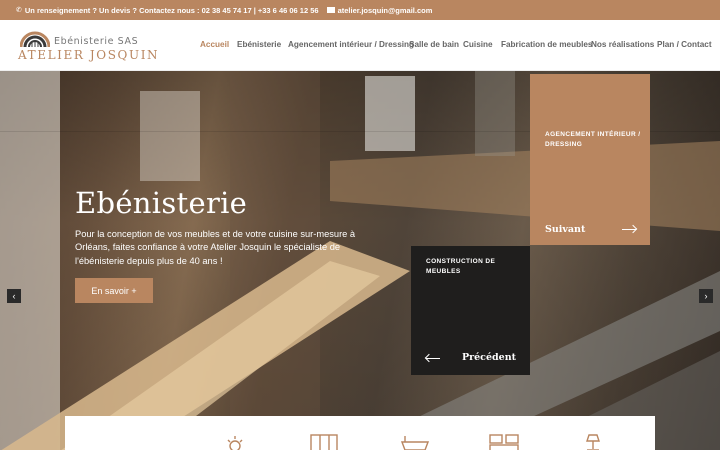  What do you see at coordinates (565, 229) in the screenshot?
I see `next-label: Suivant` at bounding box center [565, 229].